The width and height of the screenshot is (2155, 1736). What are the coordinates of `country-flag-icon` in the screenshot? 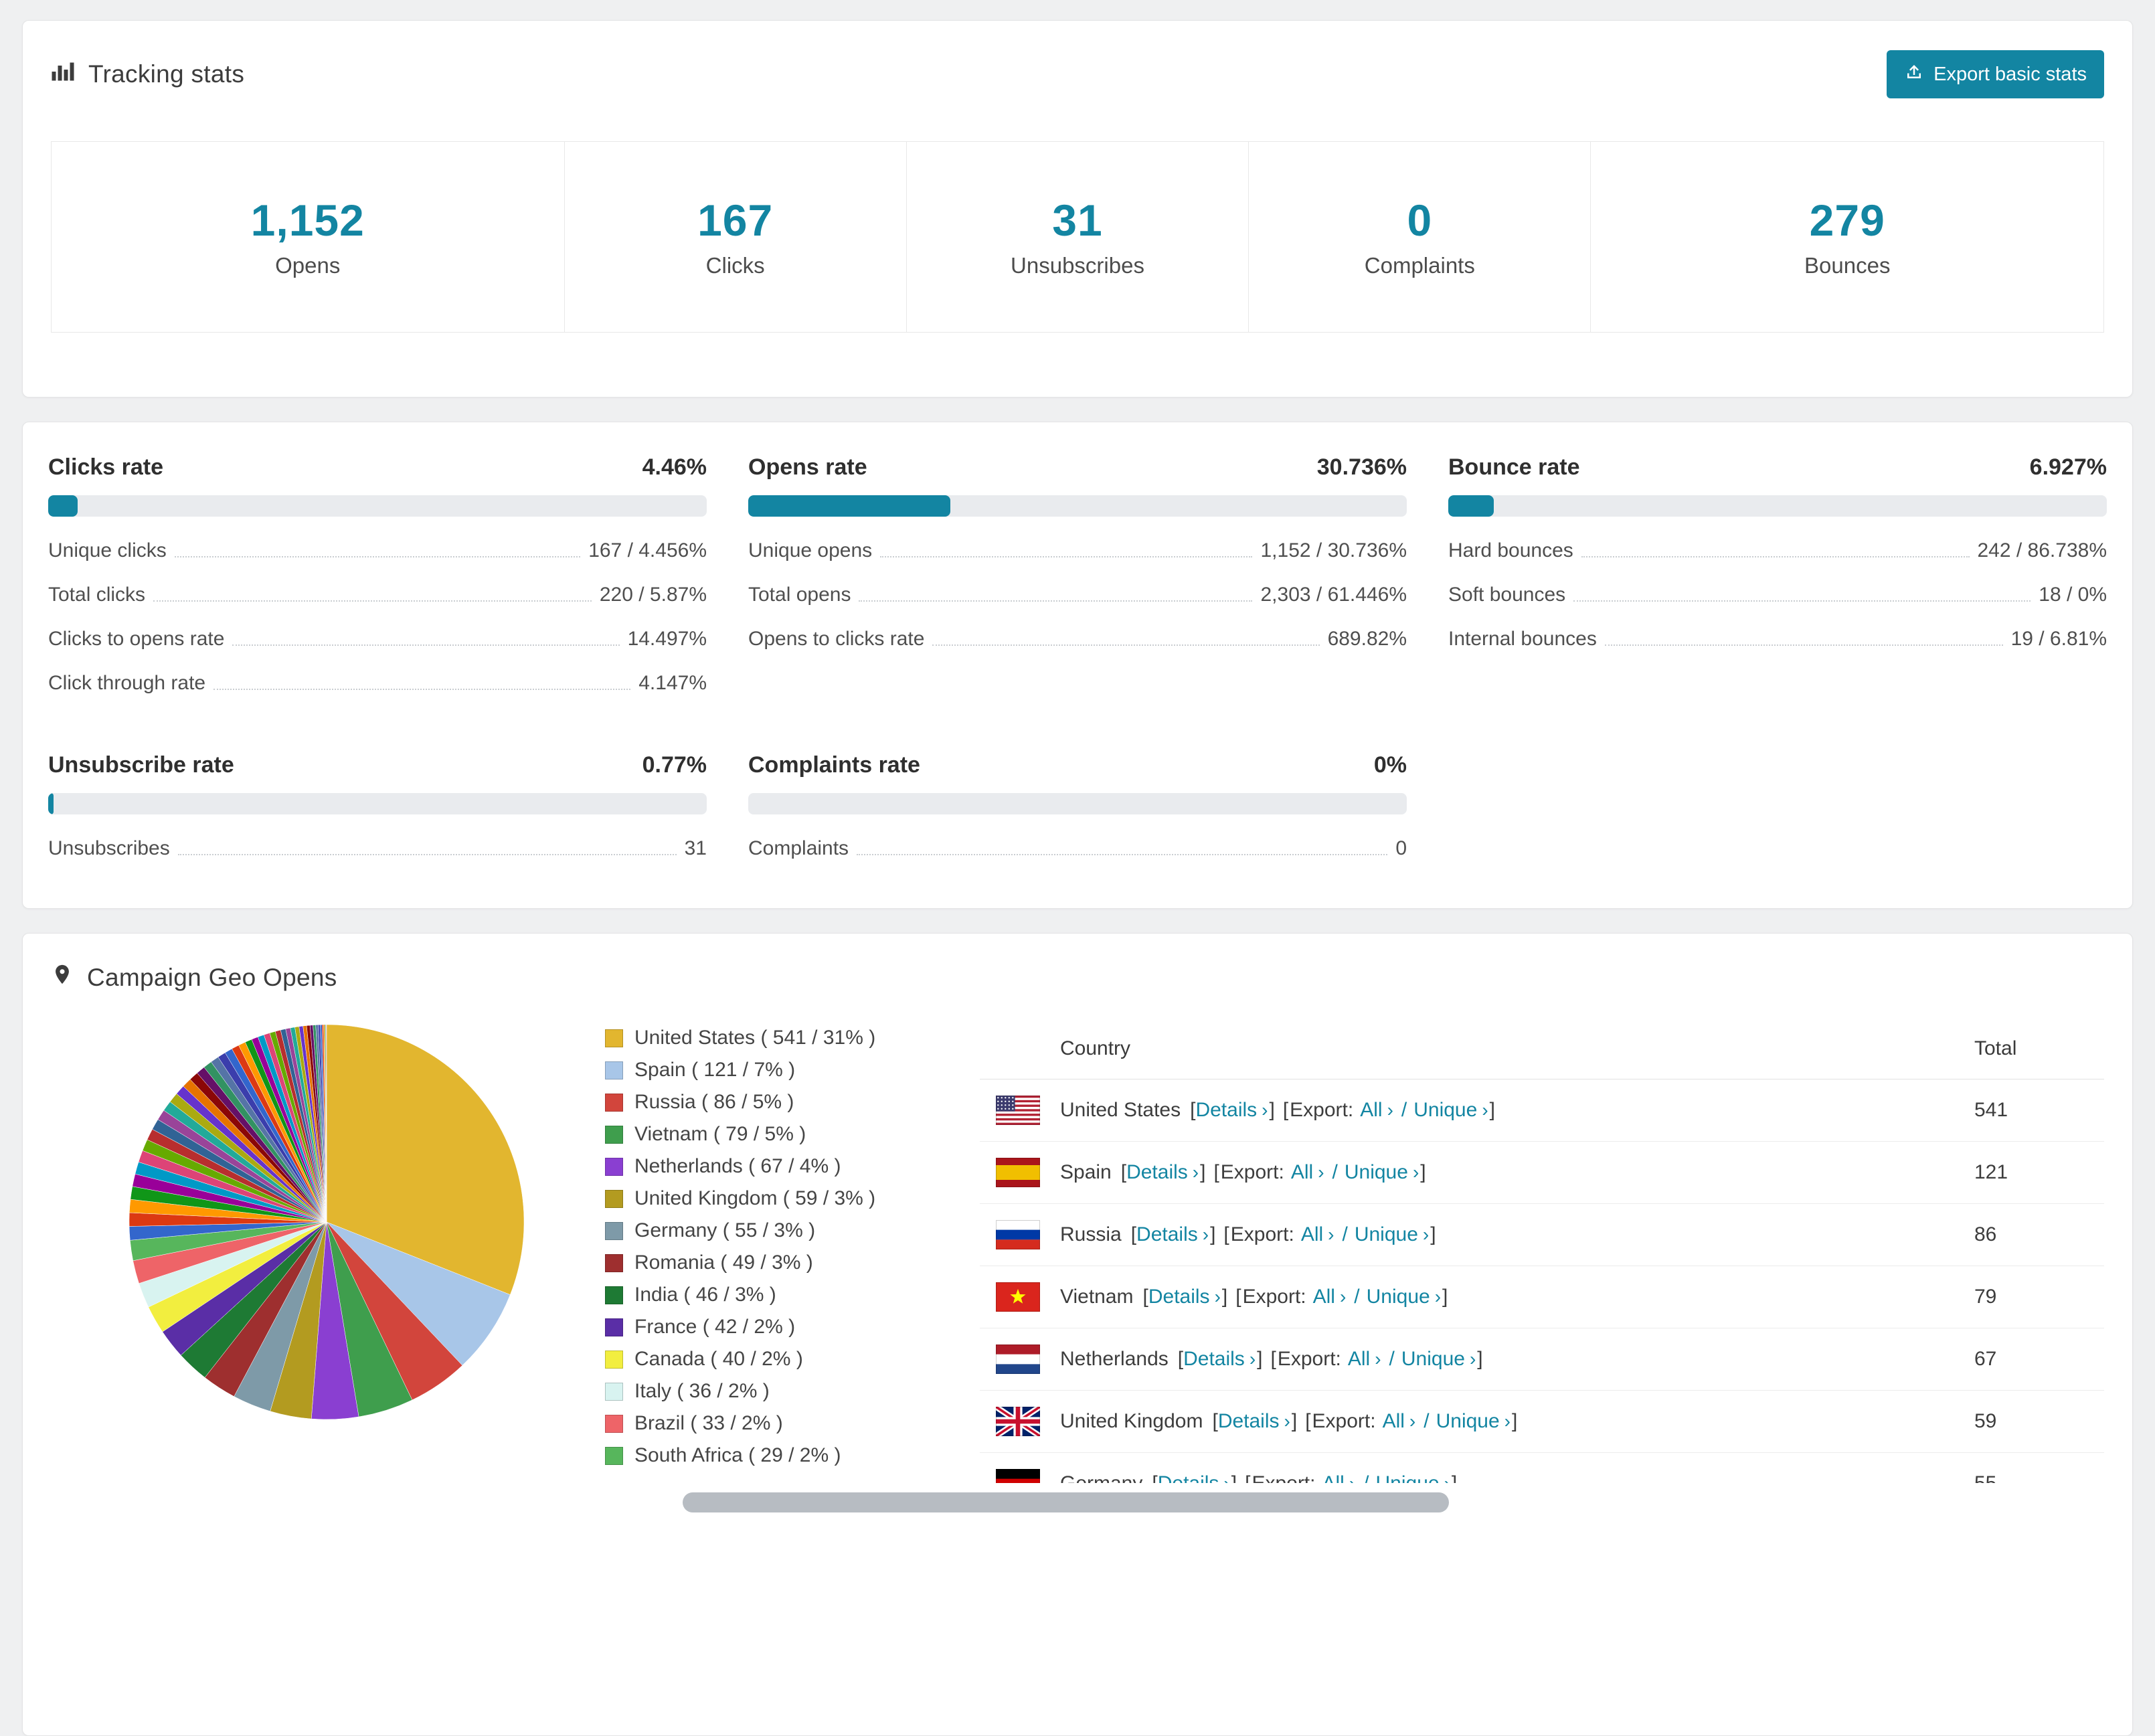 It's located at (1018, 1234).